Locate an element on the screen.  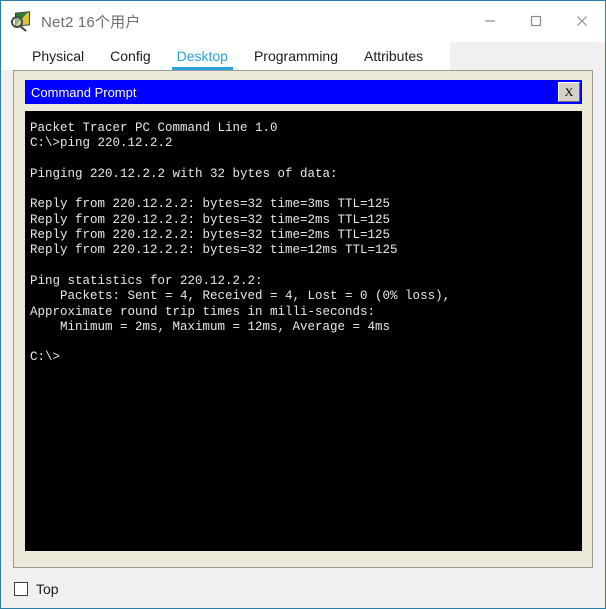
tab-programming: Programming is located at coordinates (296, 56).